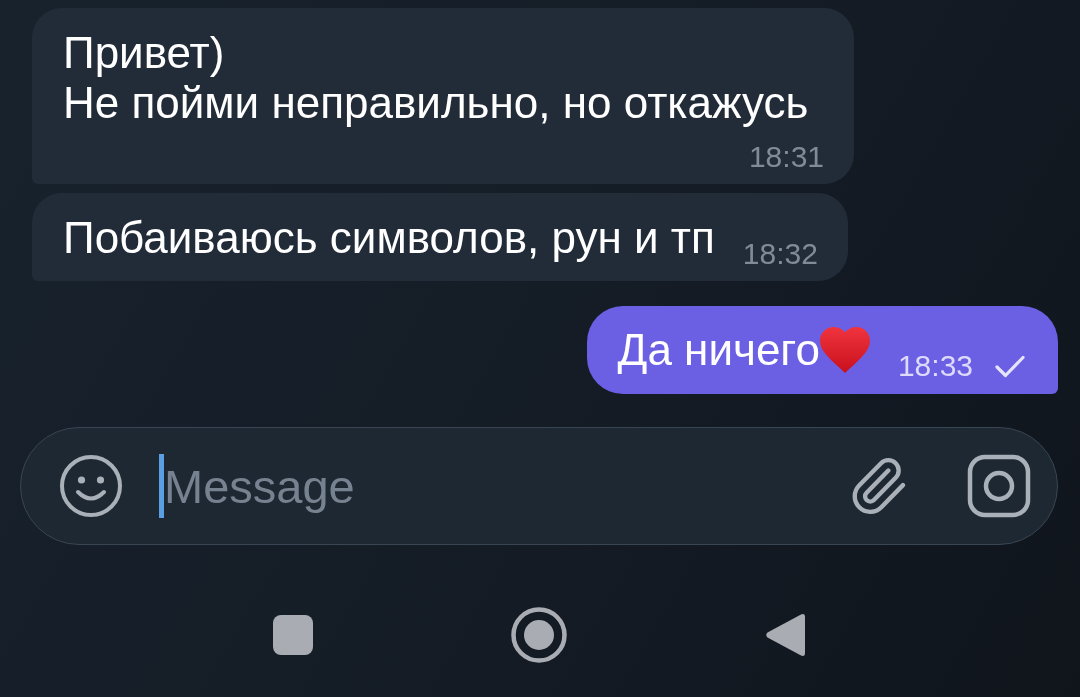 Image resolution: width=1080 pixels, height=697 pixels. What do you see at coordinates (780, 254) in the screenshot?
I see `message-time: 18:32` at bounding box center [780, 254].